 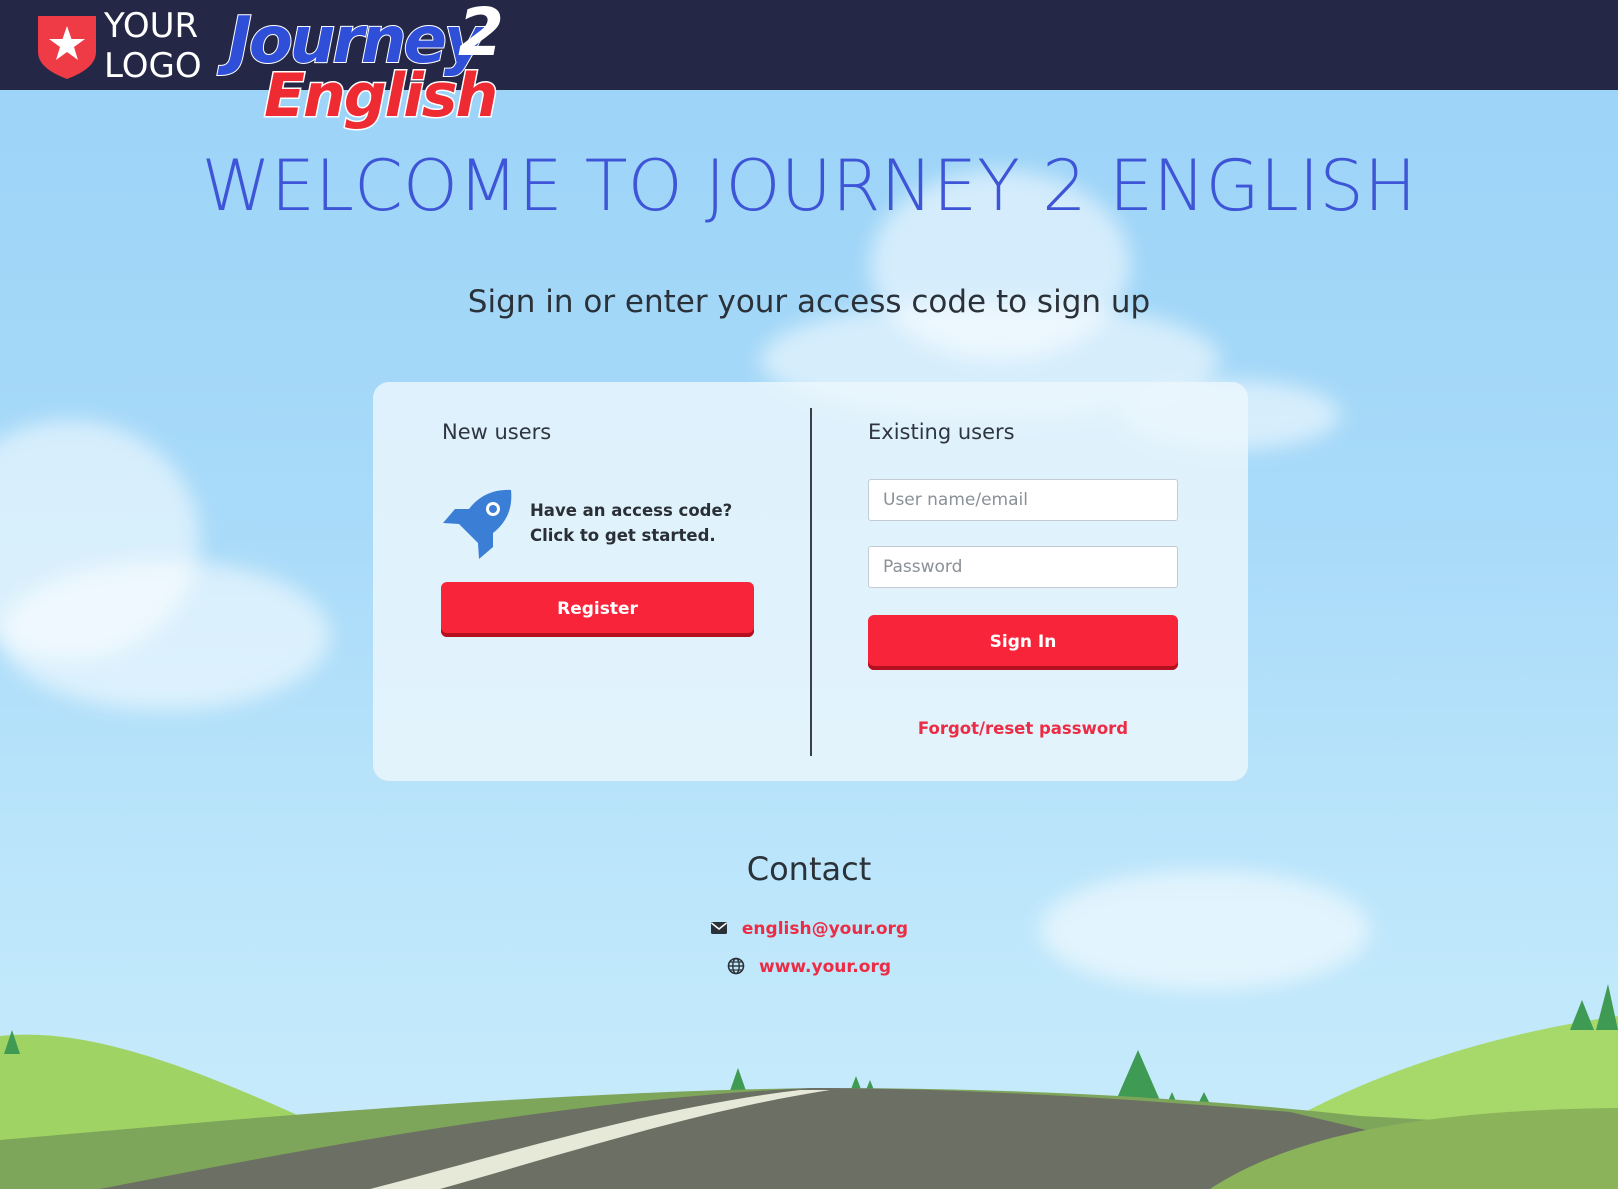 What do you see at coordinates (165, 635) in the screenshot?
I see `cloud` at bounding box center [165, 635].